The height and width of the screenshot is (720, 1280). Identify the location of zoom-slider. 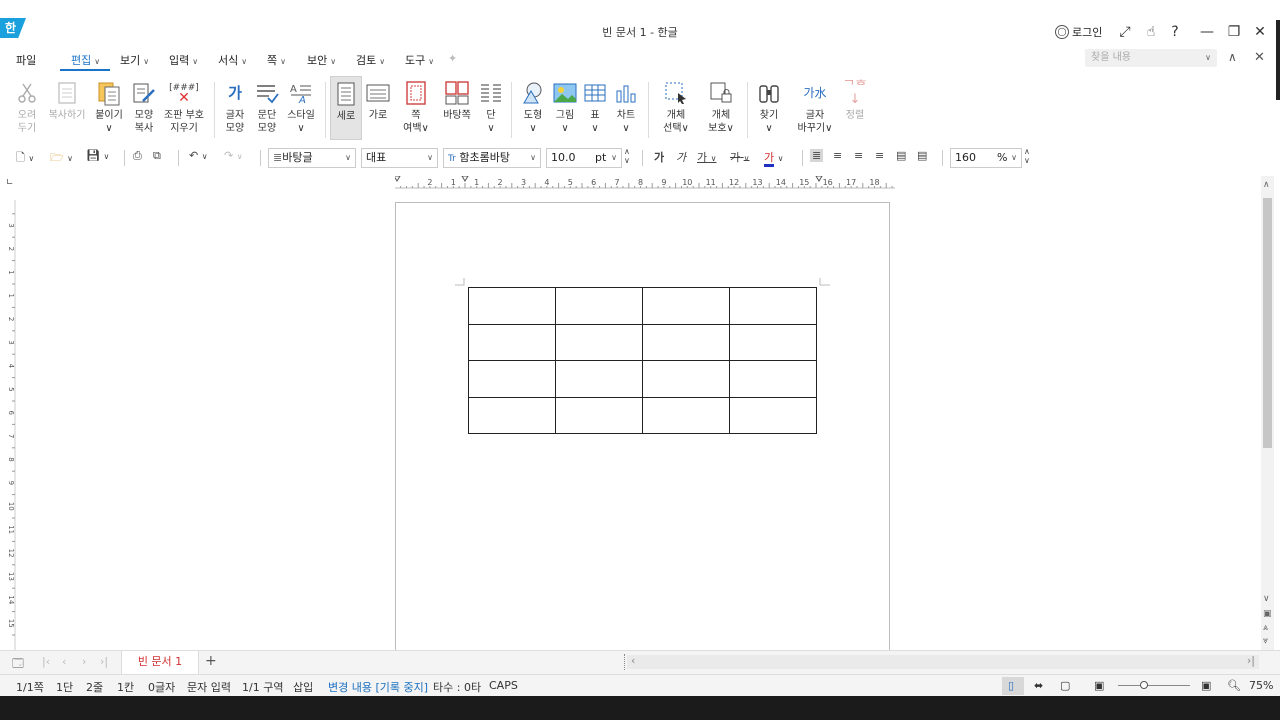
(1154, 685).